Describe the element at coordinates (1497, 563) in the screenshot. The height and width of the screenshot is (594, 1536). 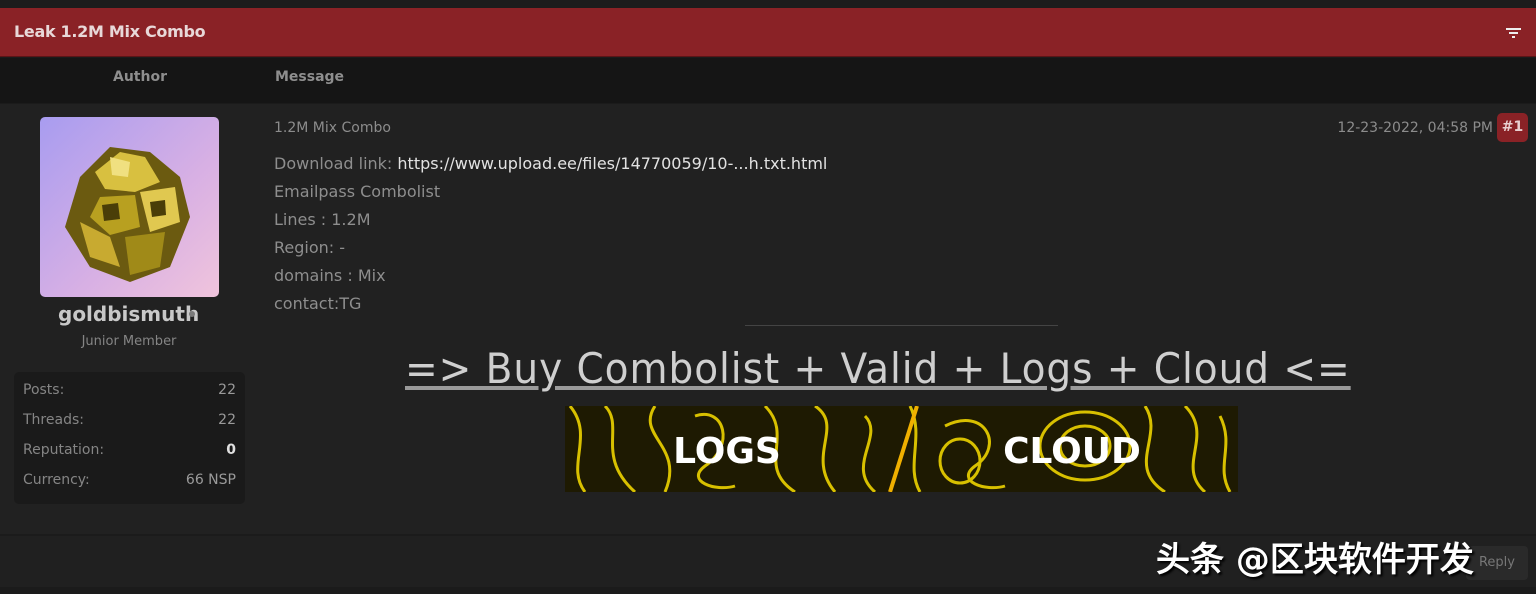
I see `reply-button: Reply` at that location.